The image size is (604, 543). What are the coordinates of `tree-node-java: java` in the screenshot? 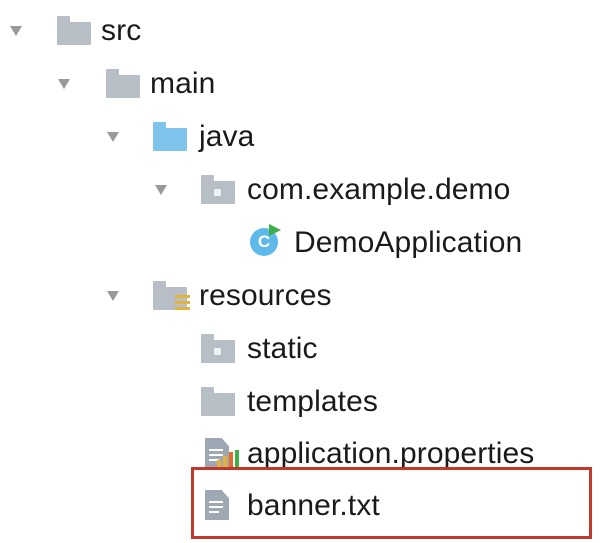 It's located at (302, 138).